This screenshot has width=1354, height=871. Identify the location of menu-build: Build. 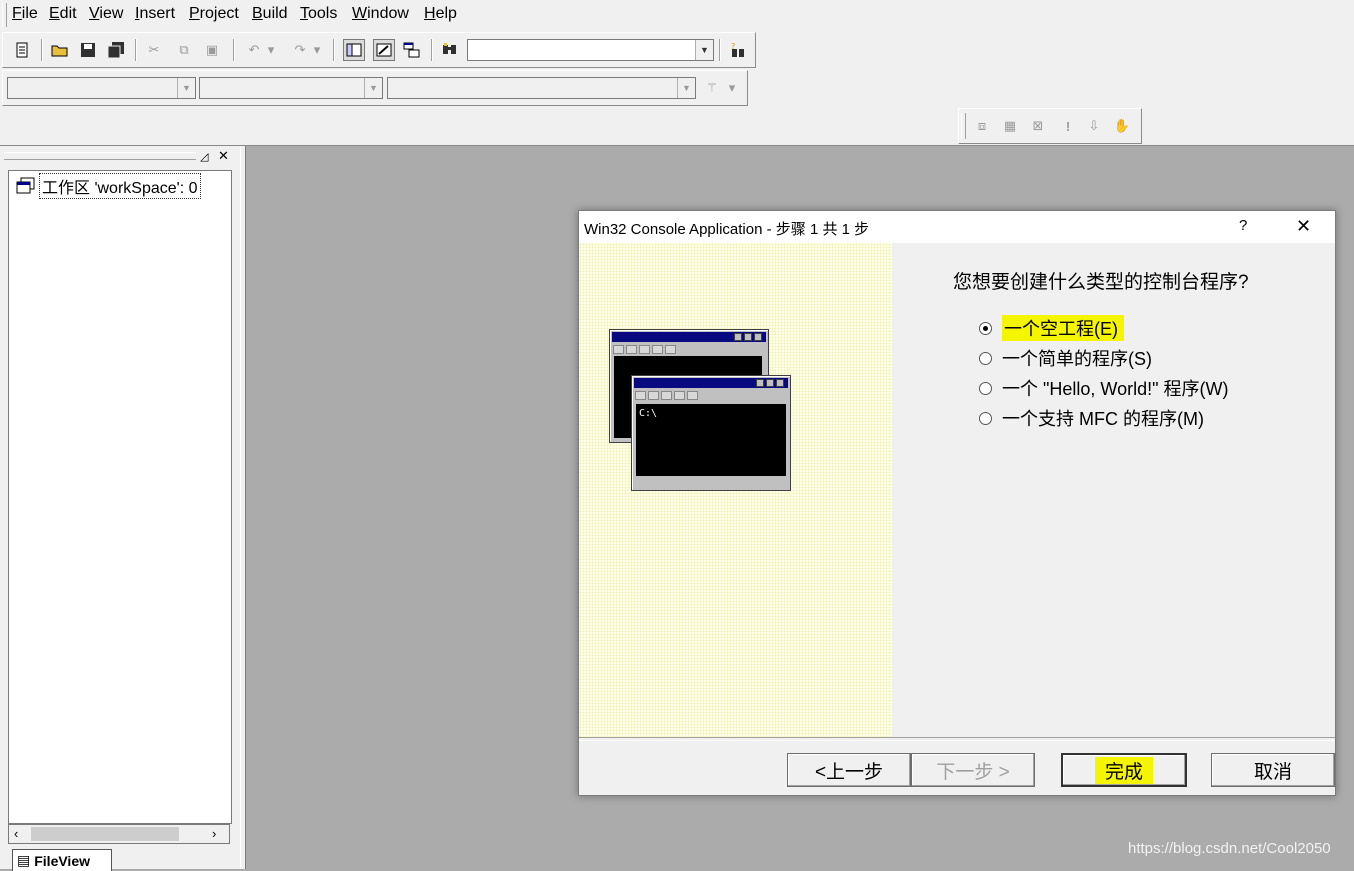
(270, 14).